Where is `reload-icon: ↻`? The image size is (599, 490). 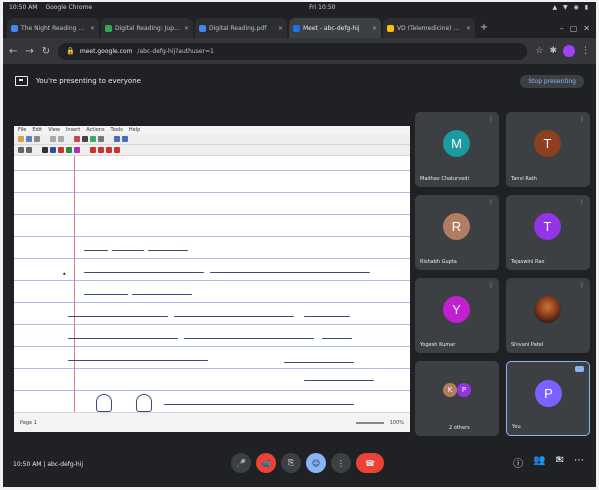 reload-icon: ↻ is located at coordinates (46, 51).